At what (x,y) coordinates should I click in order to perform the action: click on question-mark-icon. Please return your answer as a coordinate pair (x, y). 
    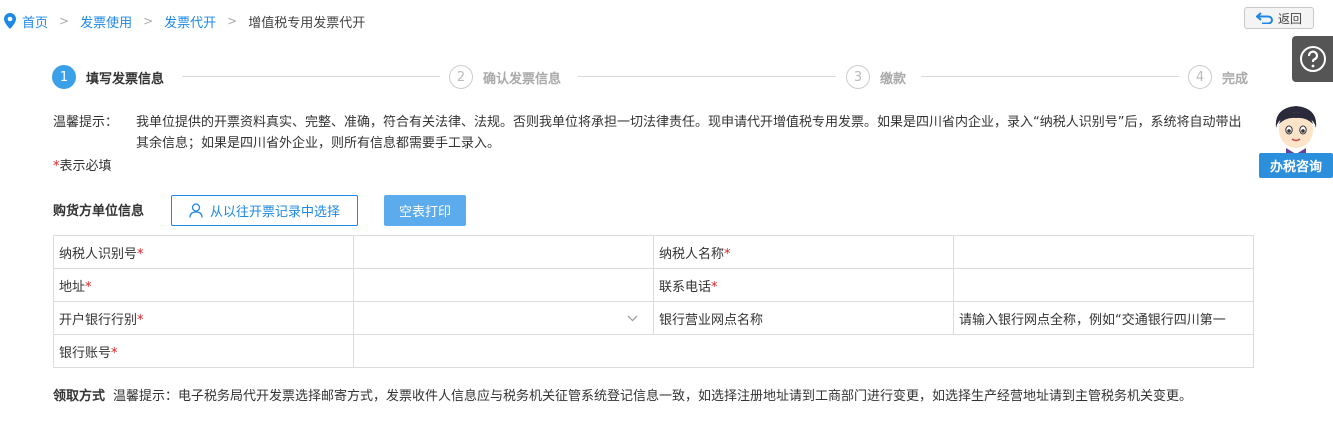
    Looking at the image, I should click on (1312, 59).